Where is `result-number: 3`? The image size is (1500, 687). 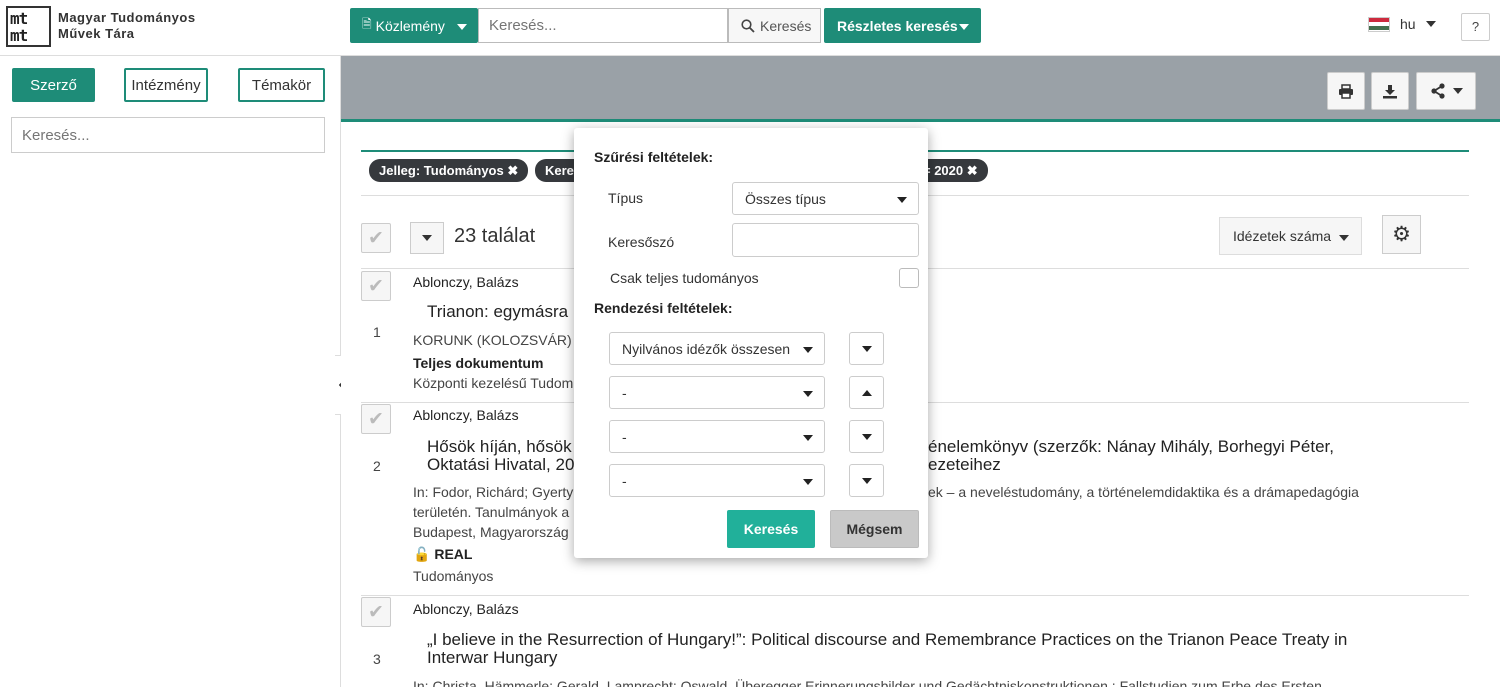 result-number: 3 is located at coordinates (377, 659).